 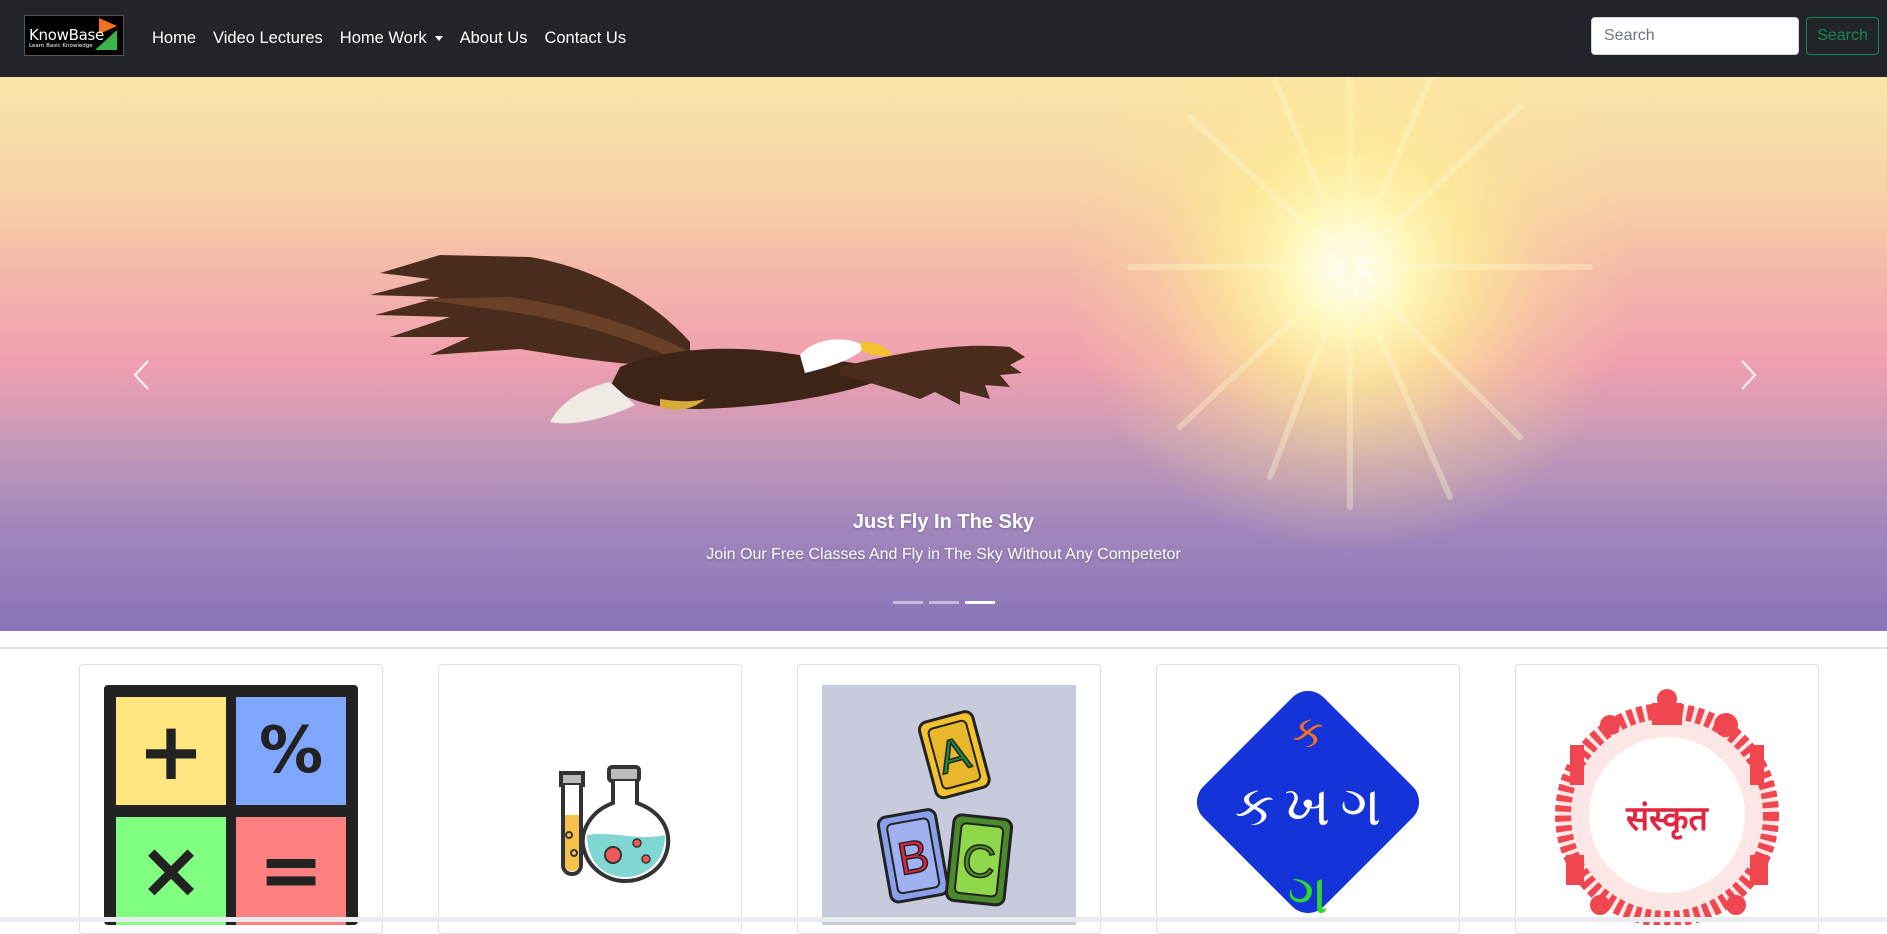 I want to click on subject-card-sanskrit: संस्कृत, so click(x=1667, y=799).